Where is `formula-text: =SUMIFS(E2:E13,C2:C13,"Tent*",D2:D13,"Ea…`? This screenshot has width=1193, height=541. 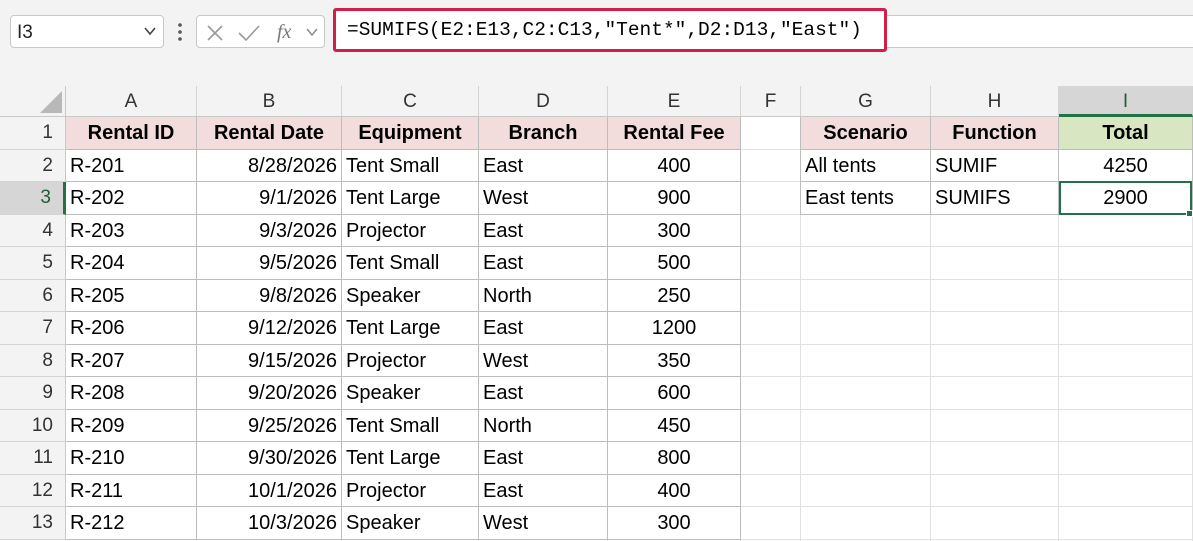 formula-text: =SUMIFS(E2:E13,C2:C13,"Tent*",D2:D13,"Ea… is located at coordinates (604, 30).